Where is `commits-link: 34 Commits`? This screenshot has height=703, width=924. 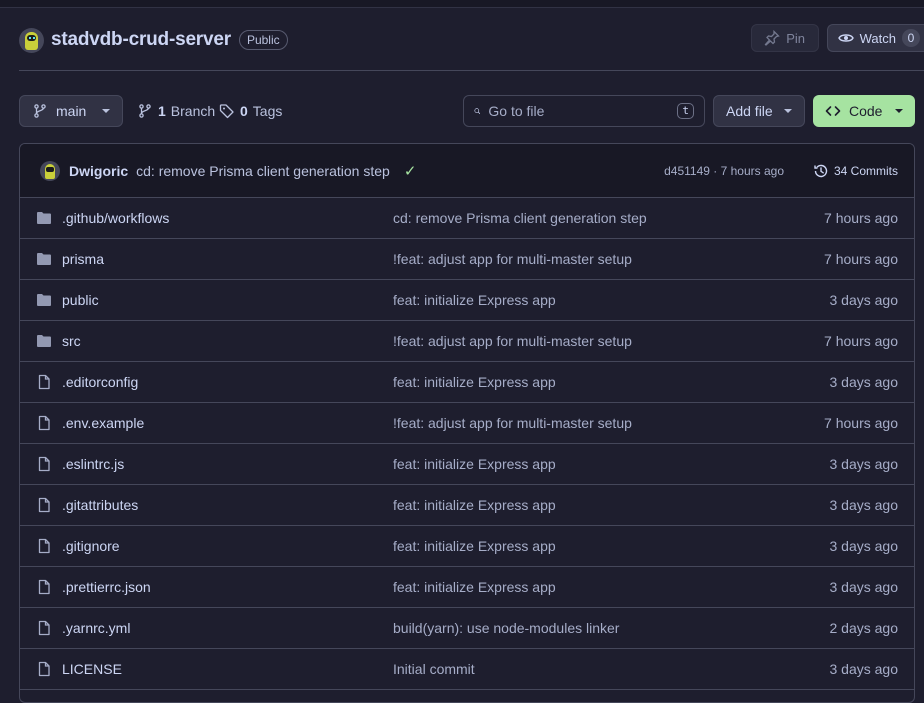
commits-link: 34 Commits is located at coordinates (855, 171).